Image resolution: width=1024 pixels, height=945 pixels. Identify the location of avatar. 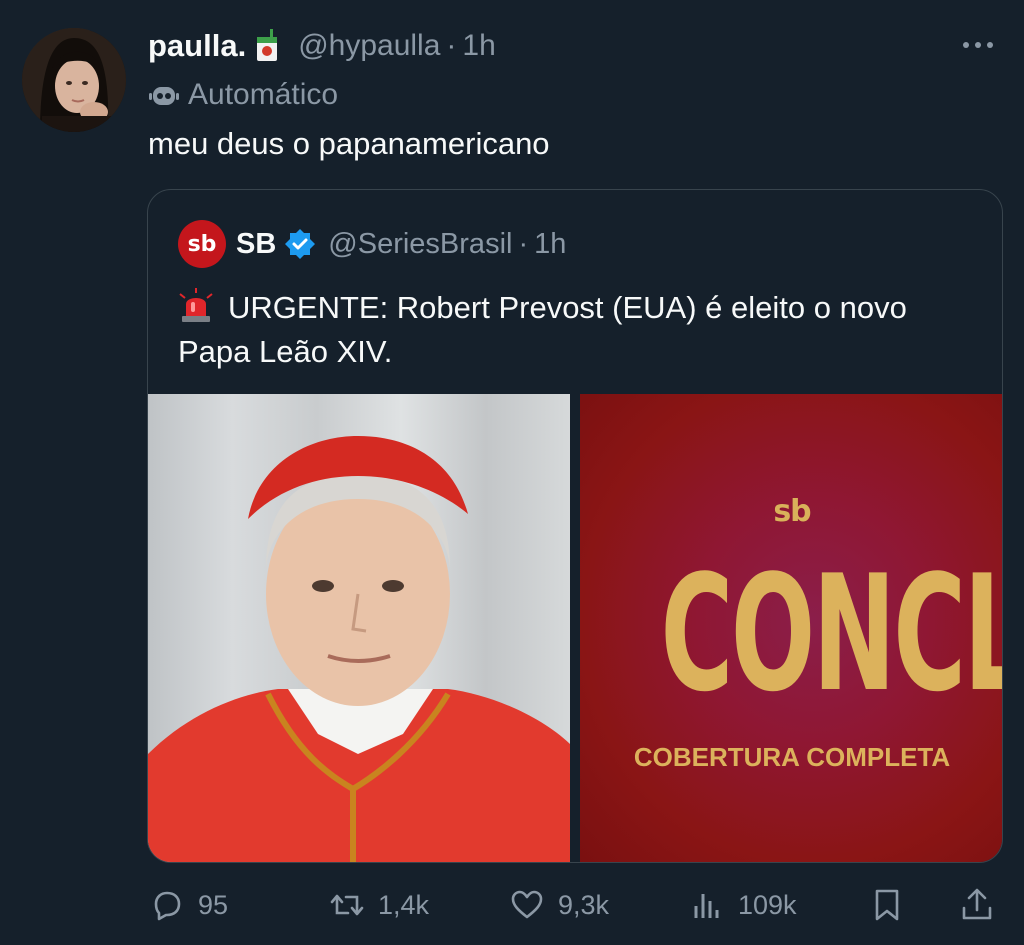
(74, 80).